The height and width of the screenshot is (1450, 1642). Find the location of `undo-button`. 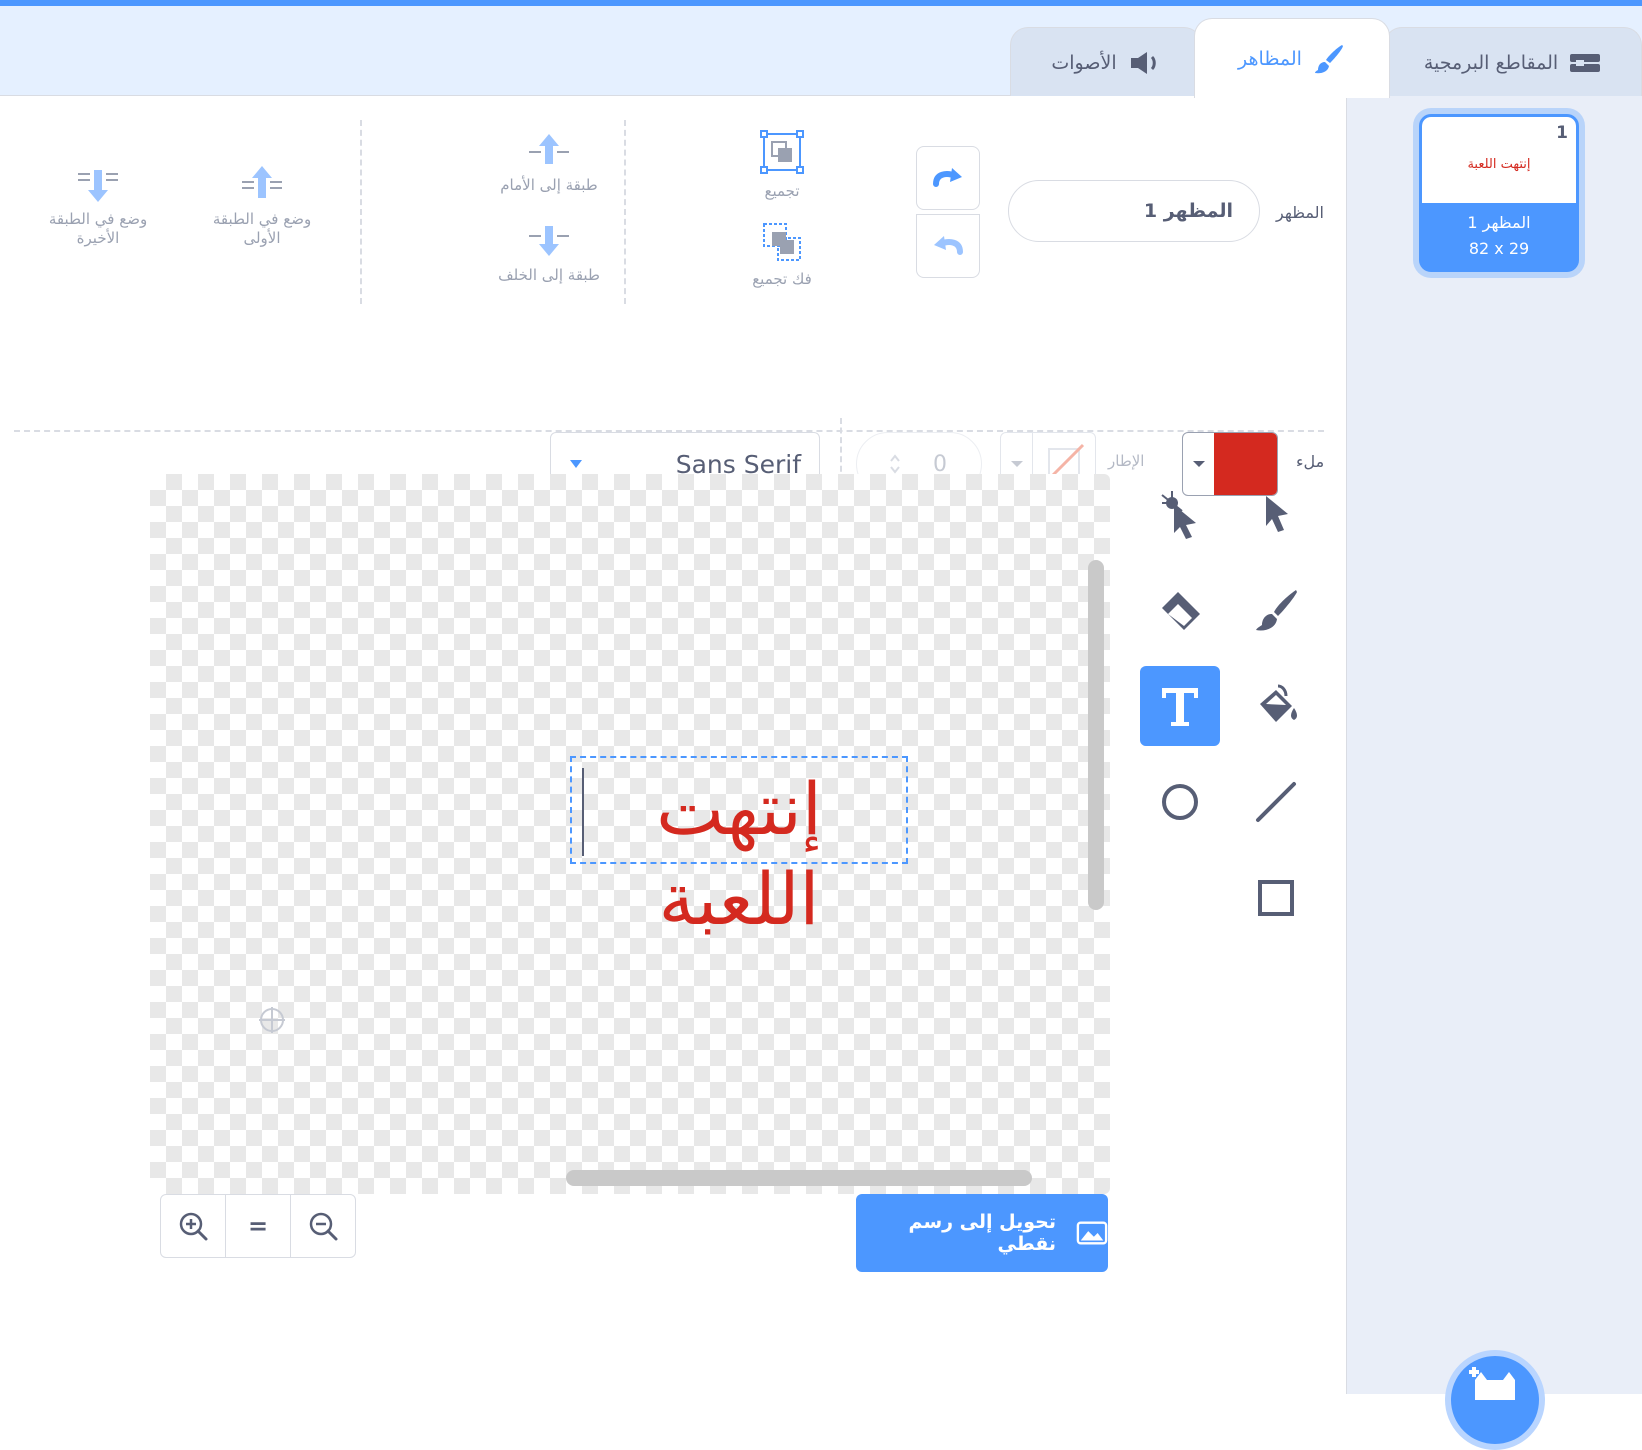

undo-button is located at coordinates (948, 246).